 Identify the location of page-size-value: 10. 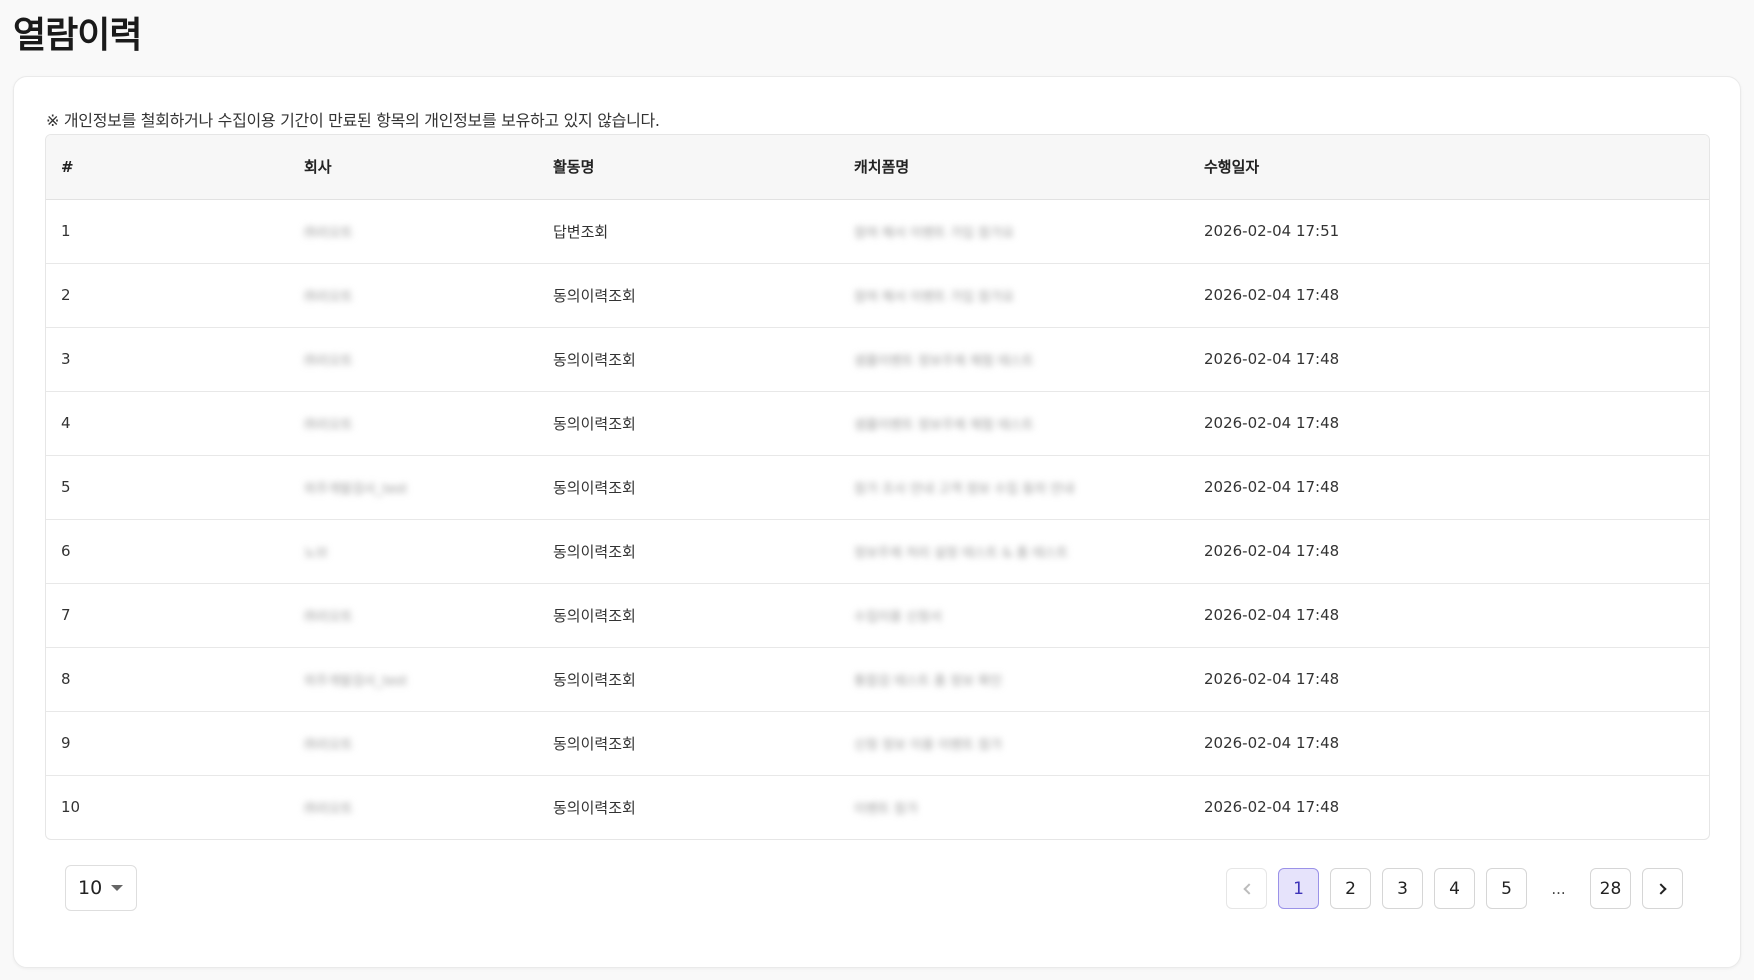
(90, 888).